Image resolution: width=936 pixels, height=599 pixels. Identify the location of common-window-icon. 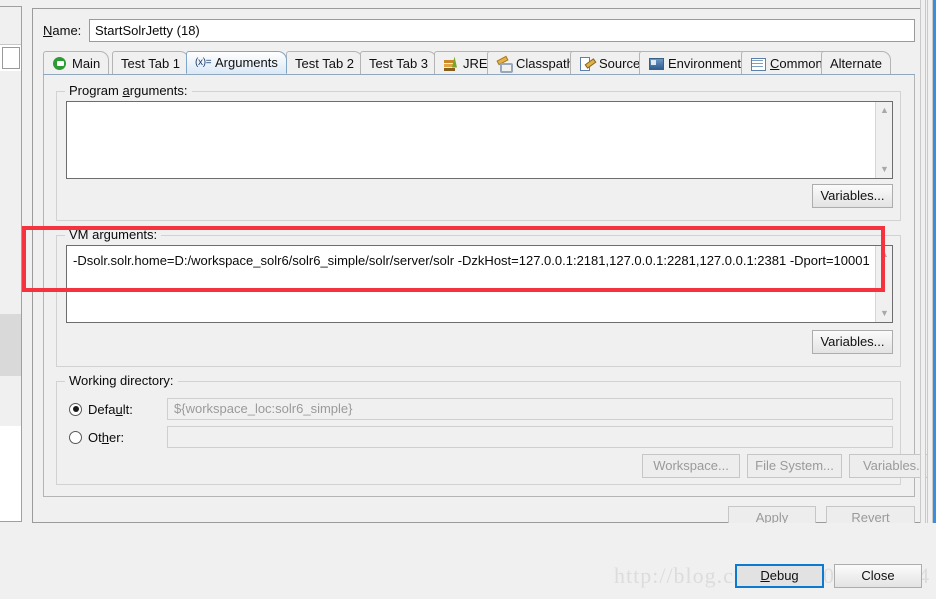
(758, 63).